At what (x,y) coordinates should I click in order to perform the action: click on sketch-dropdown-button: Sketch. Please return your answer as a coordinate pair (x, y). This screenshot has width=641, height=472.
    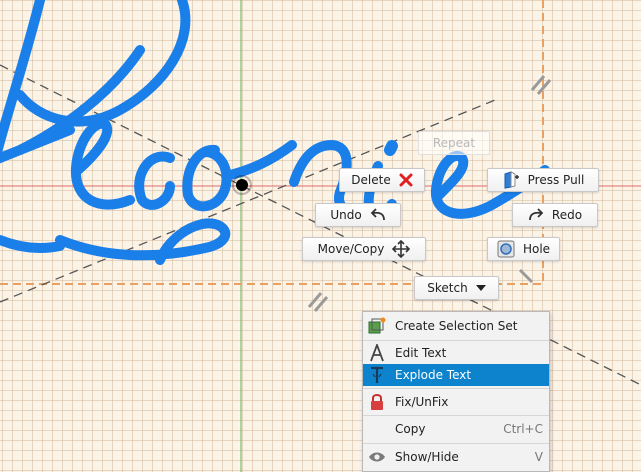
    Looking at the image, I should click on (456, 288).